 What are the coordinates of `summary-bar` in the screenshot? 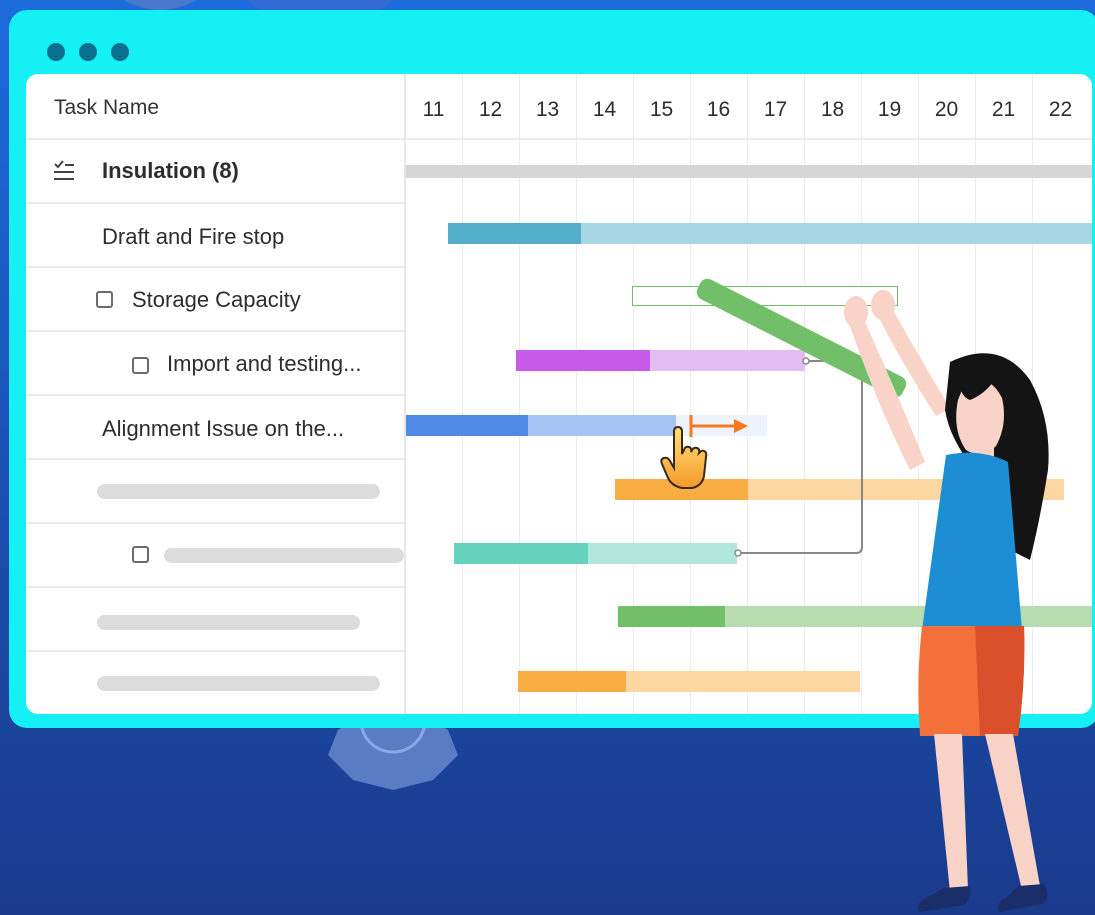 It's located at (749, 171).